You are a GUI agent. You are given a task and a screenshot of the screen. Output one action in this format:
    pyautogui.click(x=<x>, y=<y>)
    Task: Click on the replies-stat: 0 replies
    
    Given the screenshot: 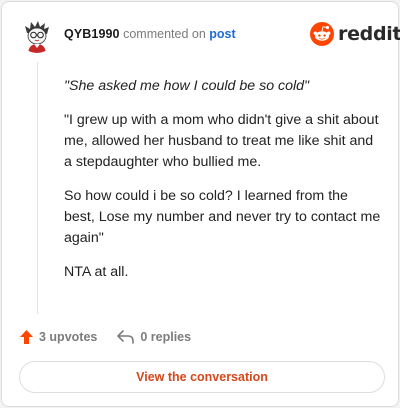 What is the action you would take?
    pyautogui.click(x=154, y=337)
    